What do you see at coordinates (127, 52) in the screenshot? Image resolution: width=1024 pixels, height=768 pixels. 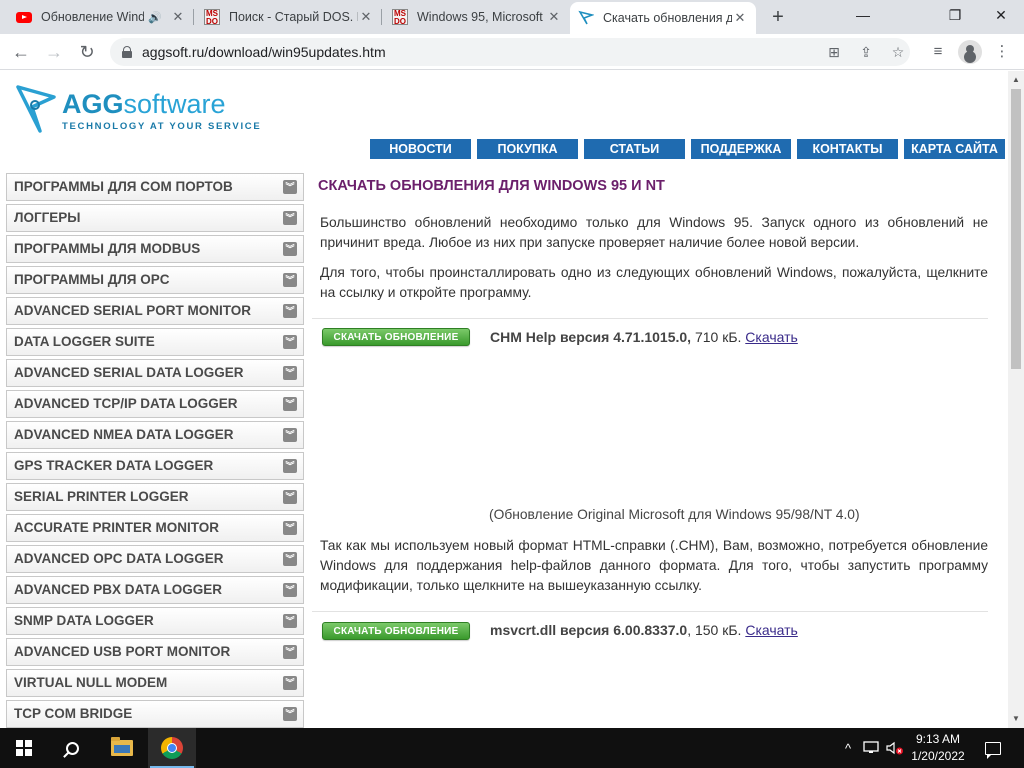 I see `lock-icon` at bounding box center [127, 52].